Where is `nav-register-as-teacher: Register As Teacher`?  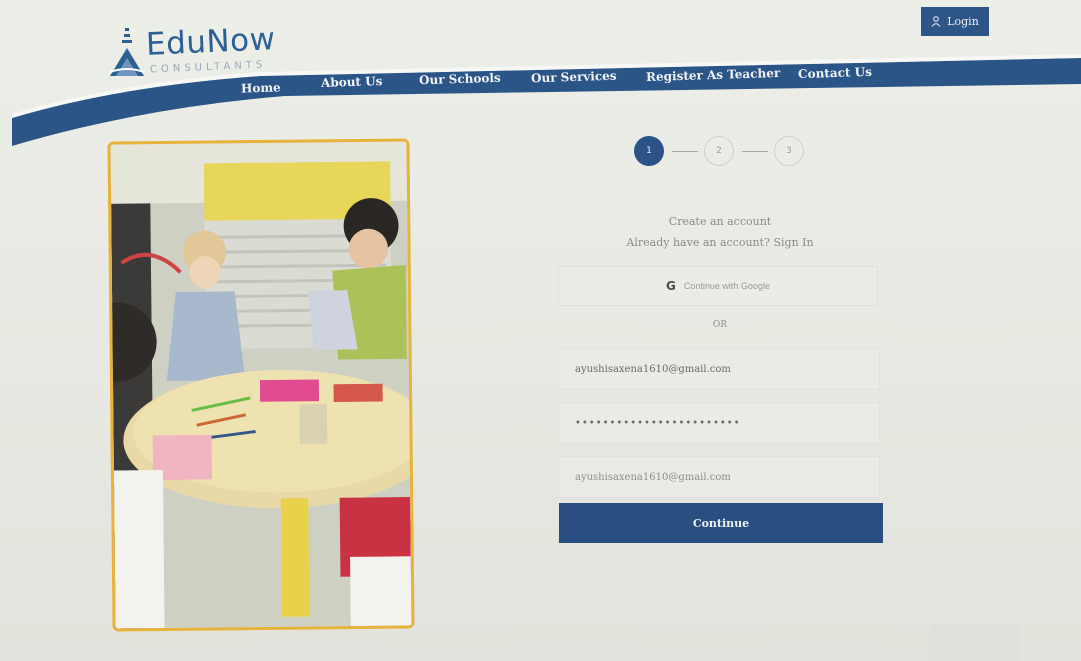
nav-register-as-teacher: Register As Teacher is located at coordinates (713, 75).